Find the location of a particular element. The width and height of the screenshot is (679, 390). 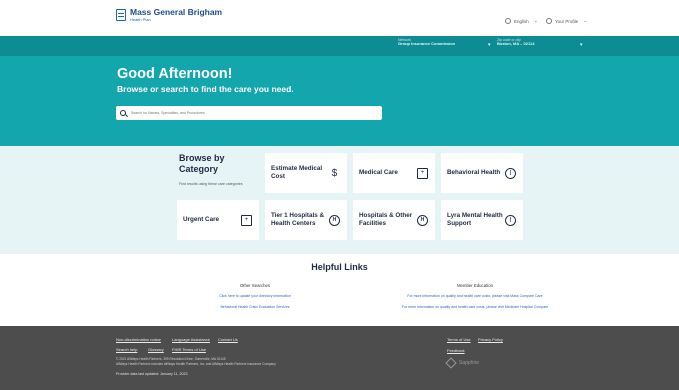

network-label: Network is located at coordinates (404, 40).